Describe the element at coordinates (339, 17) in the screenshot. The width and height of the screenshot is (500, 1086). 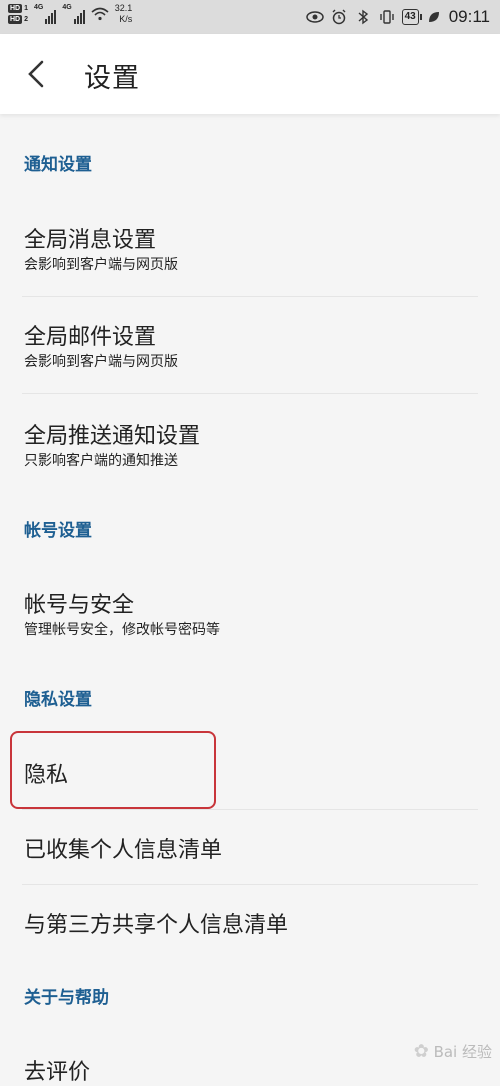
I see `alarm-icon` at that location.